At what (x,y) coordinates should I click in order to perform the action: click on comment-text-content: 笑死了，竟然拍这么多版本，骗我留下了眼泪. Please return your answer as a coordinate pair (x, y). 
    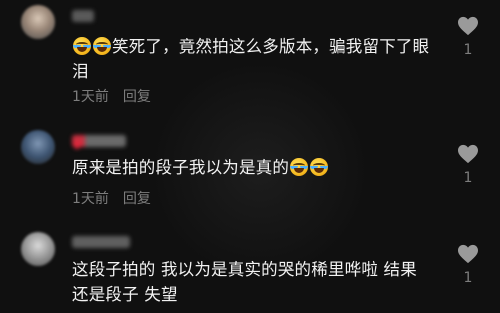
    Looking at the image, I should click on (251, 59).